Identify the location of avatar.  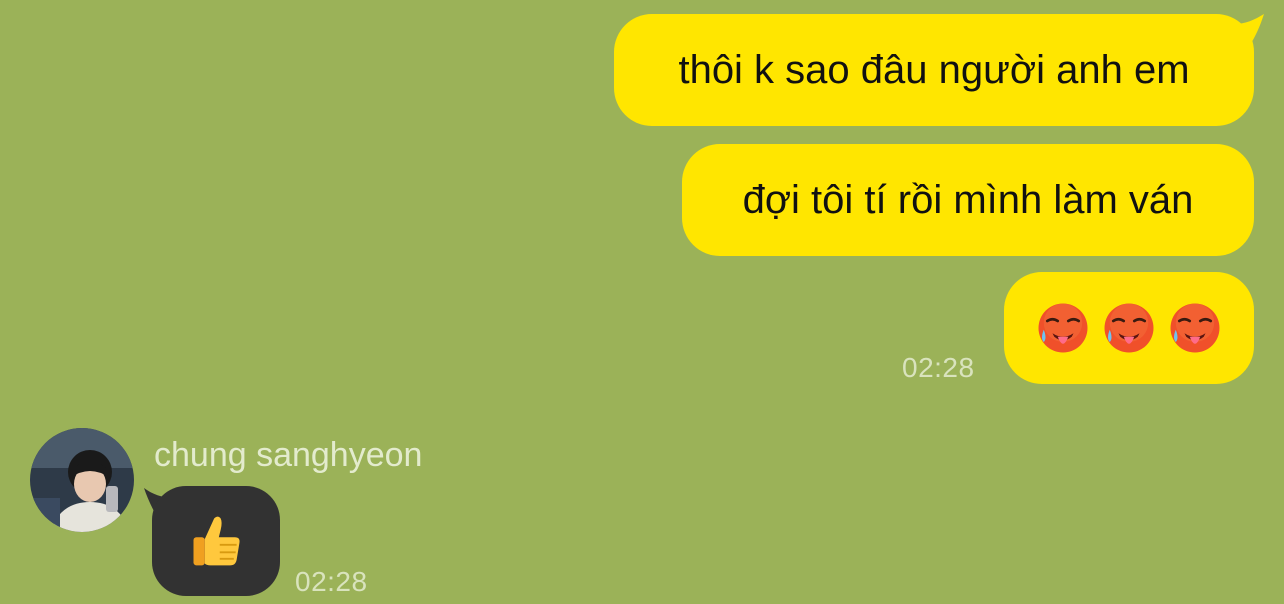
(82, 480).